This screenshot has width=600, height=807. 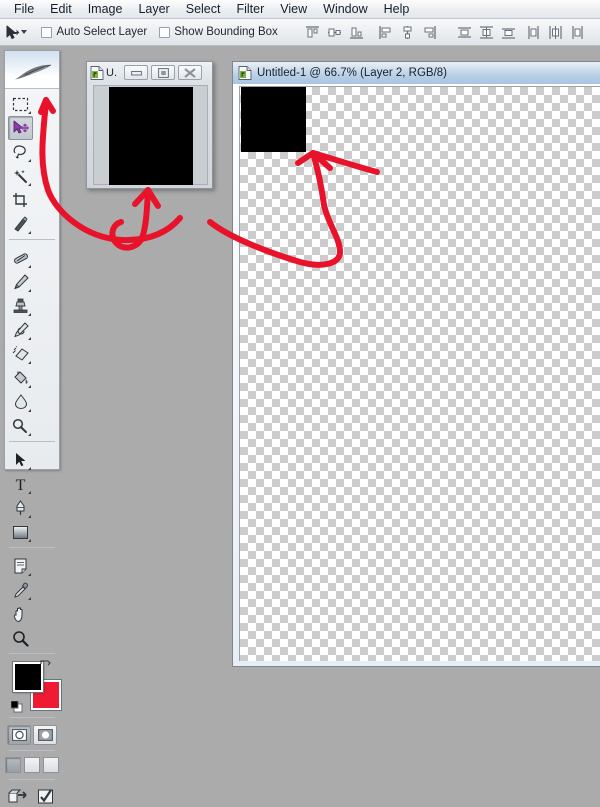 I want to click on pen-tool-submenu-indicator, so click(x=29, y=516).